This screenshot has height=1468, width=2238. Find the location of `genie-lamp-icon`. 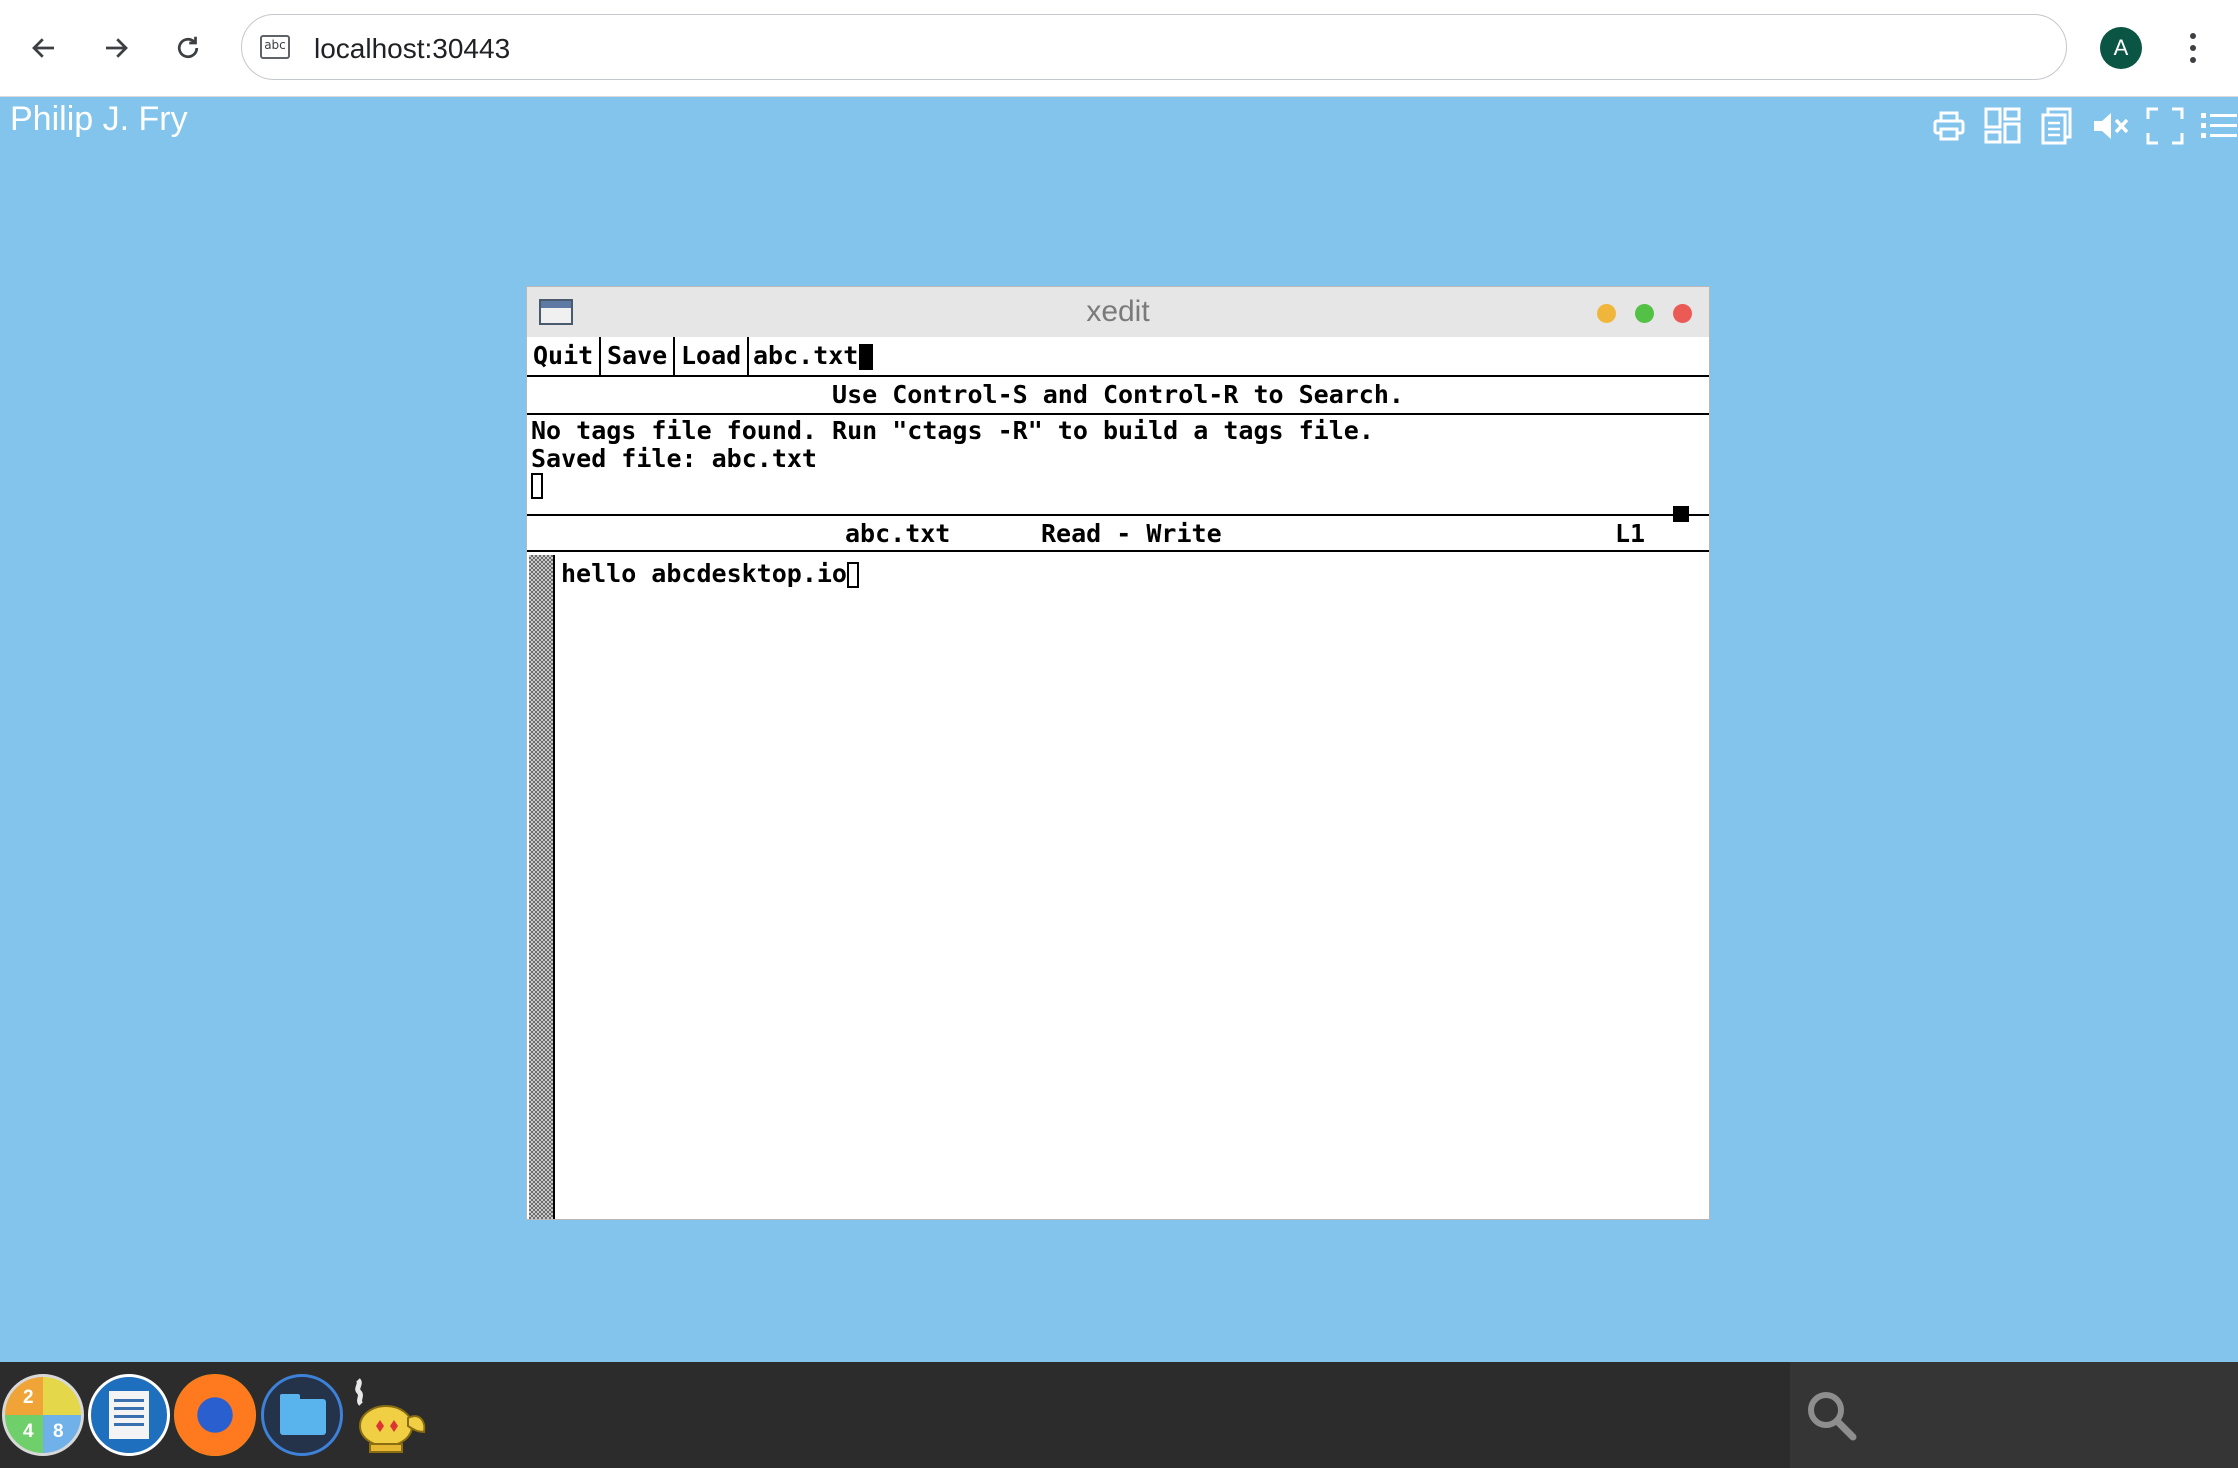

genie-lamp-icon is located at coordinates (387, 1415).